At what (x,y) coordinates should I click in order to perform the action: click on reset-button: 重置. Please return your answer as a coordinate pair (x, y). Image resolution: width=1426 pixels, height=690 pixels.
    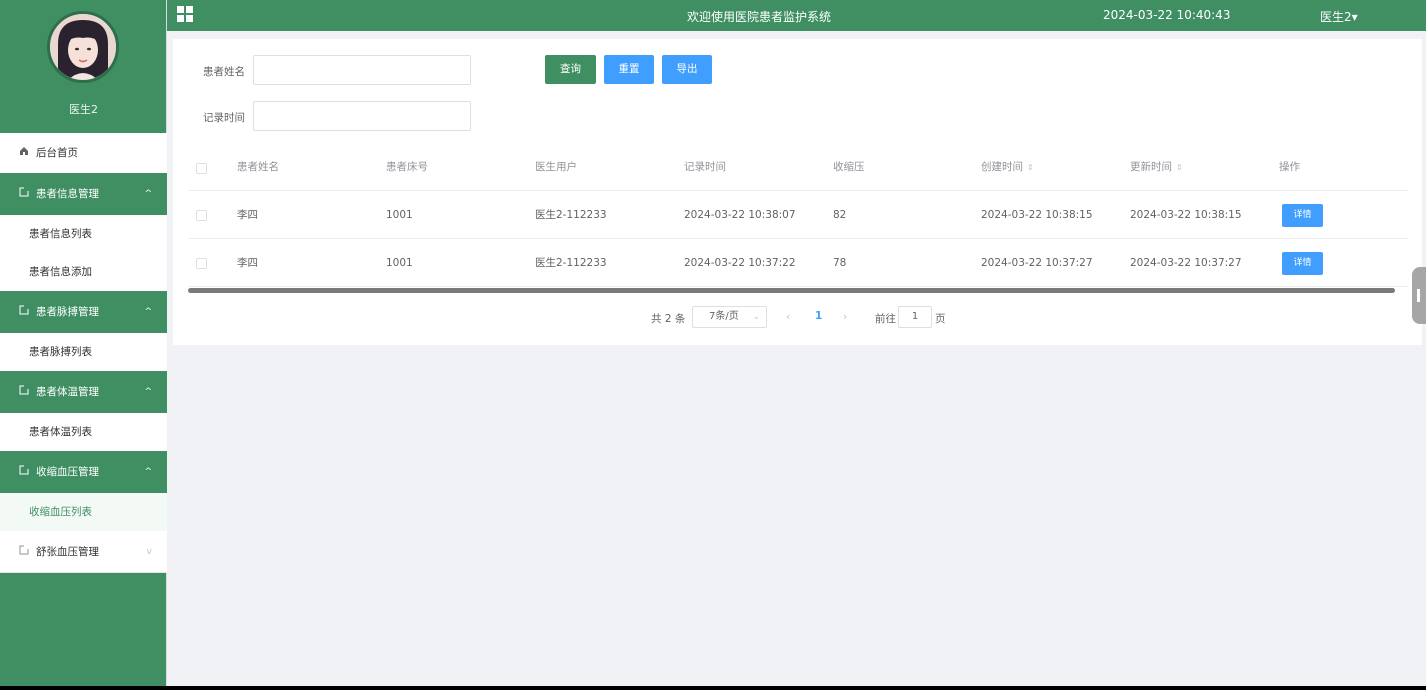
    Looking at the image, I should click on (629, 69).